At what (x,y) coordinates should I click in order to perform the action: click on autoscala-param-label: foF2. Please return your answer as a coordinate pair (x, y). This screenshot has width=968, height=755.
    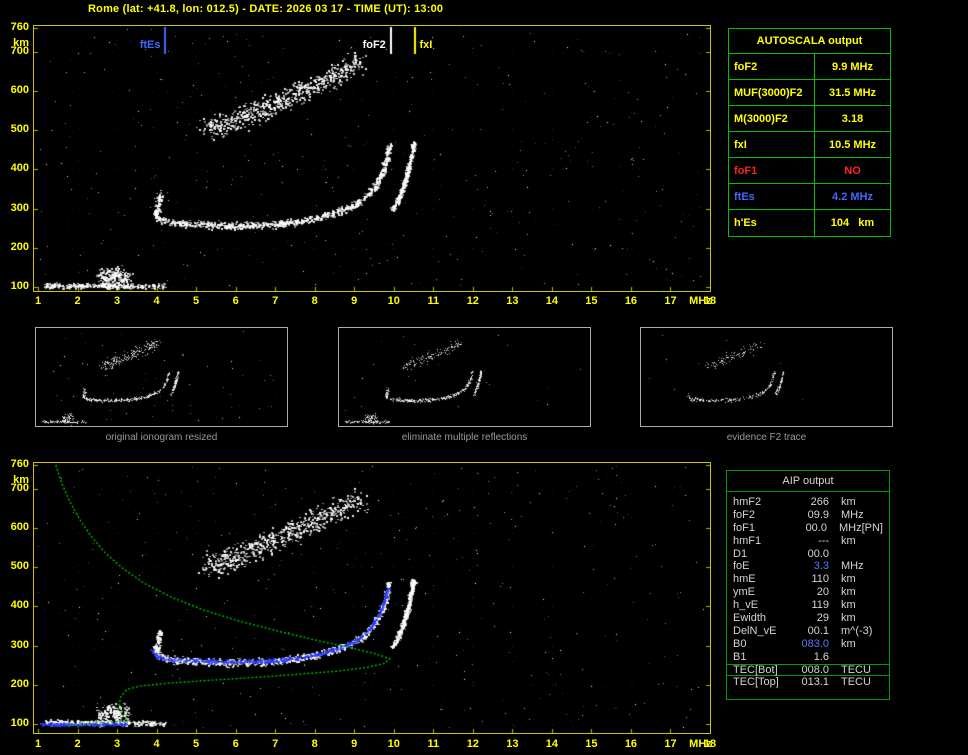
    Looking at the image, I should click on (772, 66).